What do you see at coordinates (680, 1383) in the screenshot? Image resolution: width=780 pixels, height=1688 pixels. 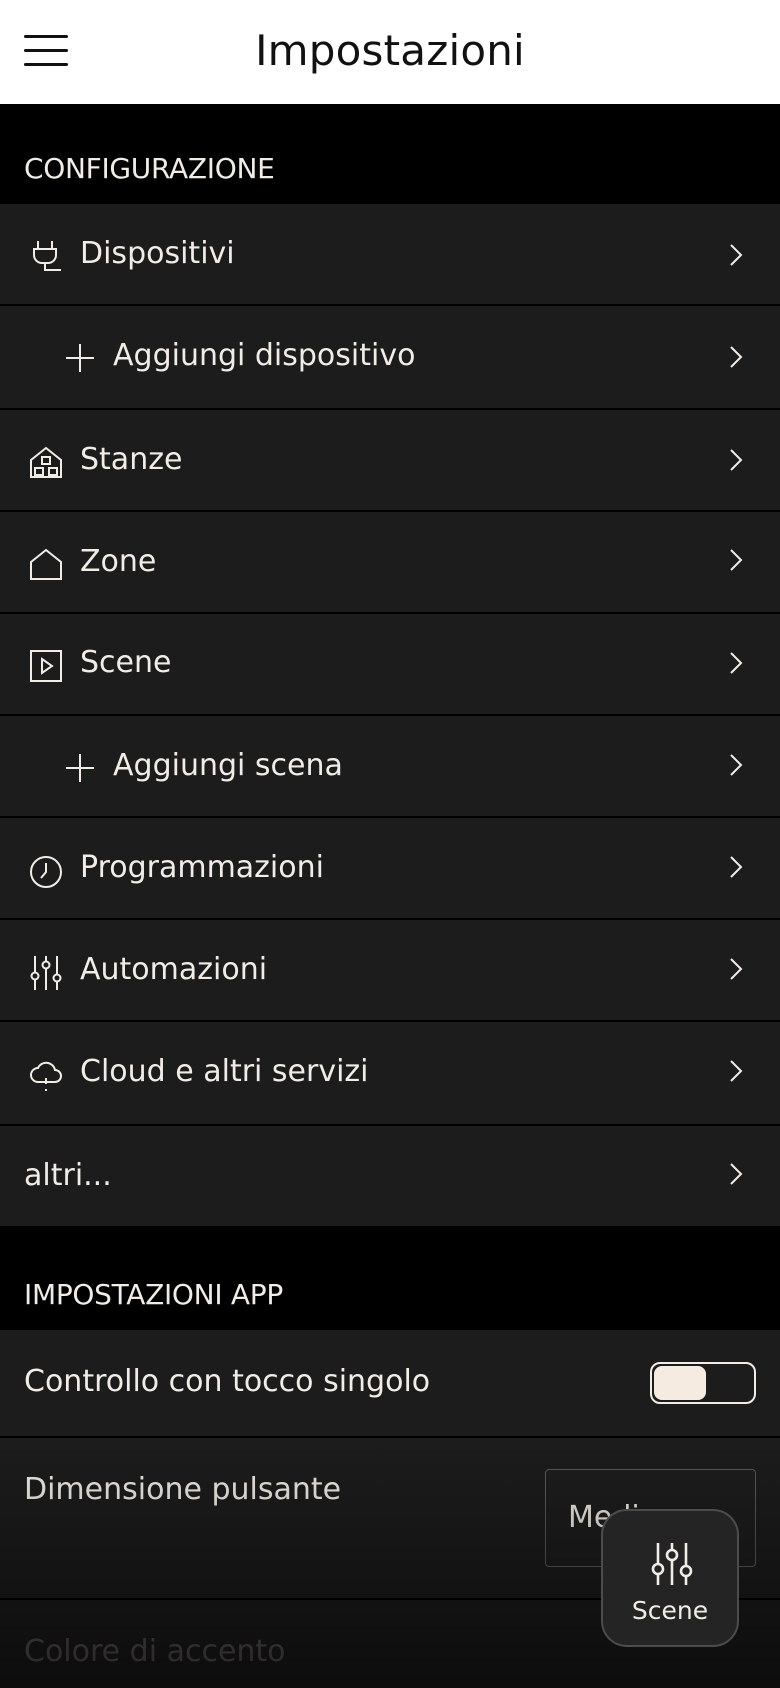 I see `toggle-knob` at bounding box center [680, 1383].